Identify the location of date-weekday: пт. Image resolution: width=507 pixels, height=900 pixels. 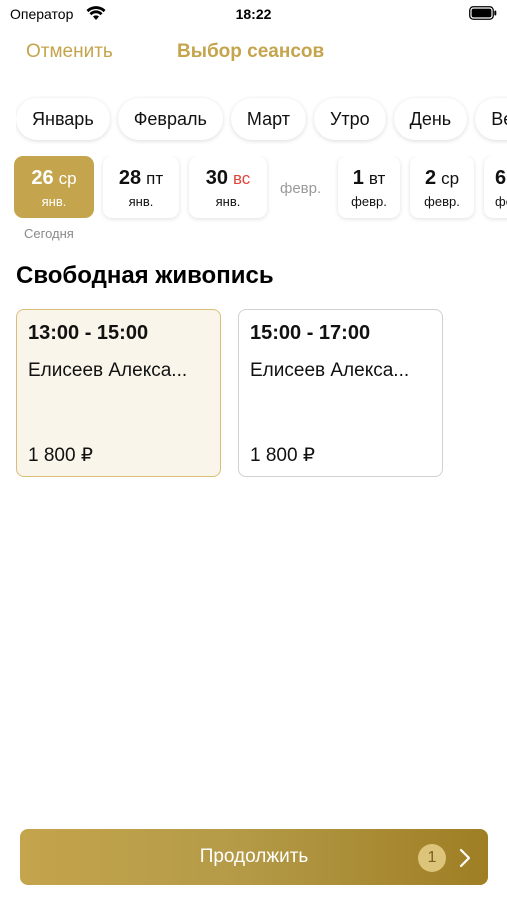
(155, 178).